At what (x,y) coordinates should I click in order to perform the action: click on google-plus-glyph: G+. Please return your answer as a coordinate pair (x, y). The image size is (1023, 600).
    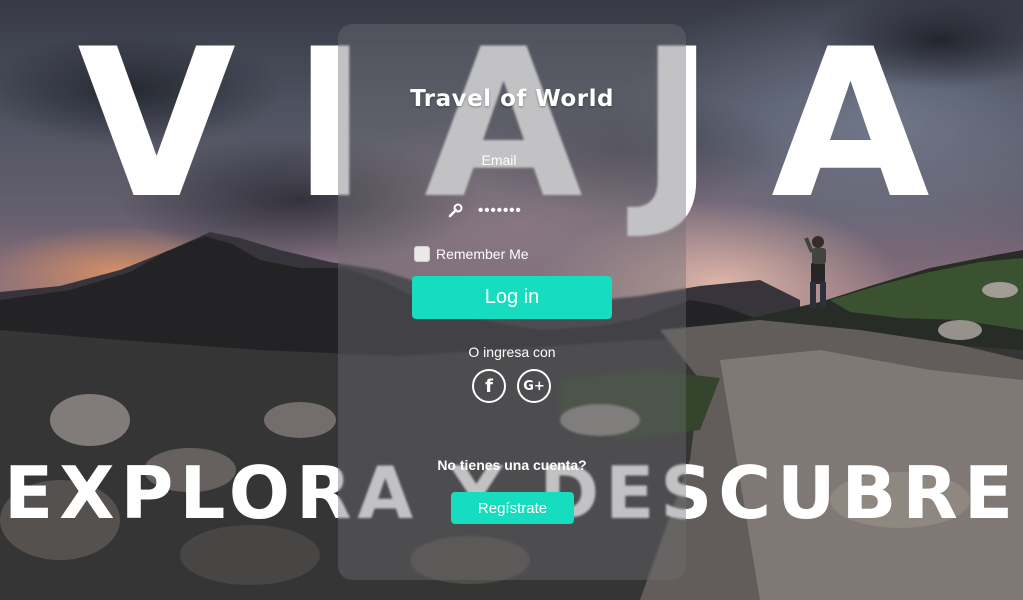
    Looking at the image, I should click on (534, 386).